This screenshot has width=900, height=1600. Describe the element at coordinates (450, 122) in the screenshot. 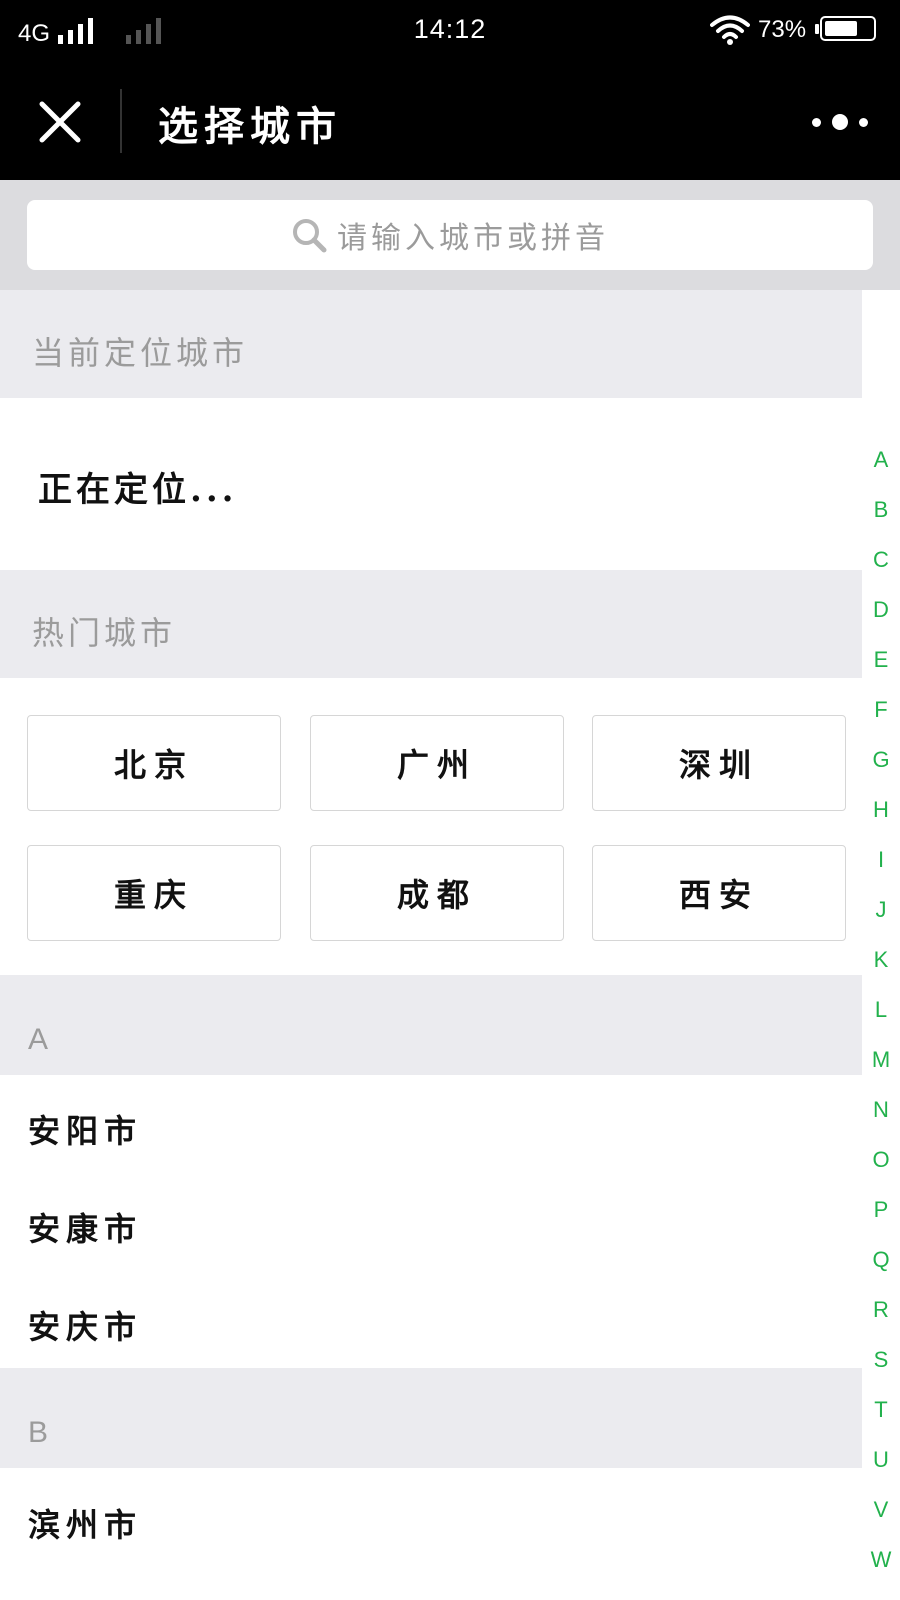

I see `navigation-bar: 选择城市` at that location.